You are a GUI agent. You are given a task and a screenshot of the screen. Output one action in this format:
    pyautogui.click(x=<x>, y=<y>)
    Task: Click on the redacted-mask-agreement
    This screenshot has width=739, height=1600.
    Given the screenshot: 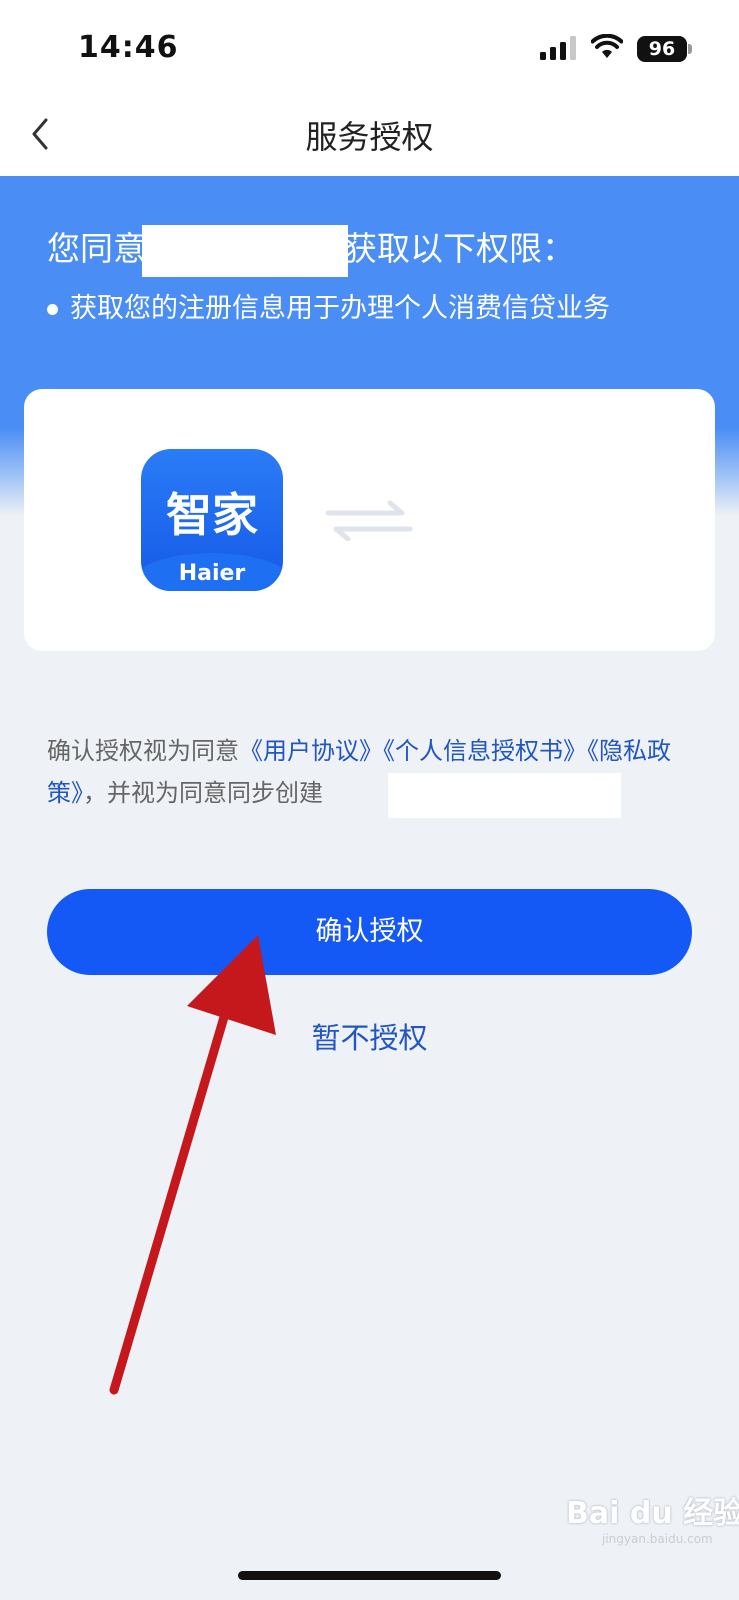 What is the action you would take?
    pyautogui.click(x=504, y=795)
    